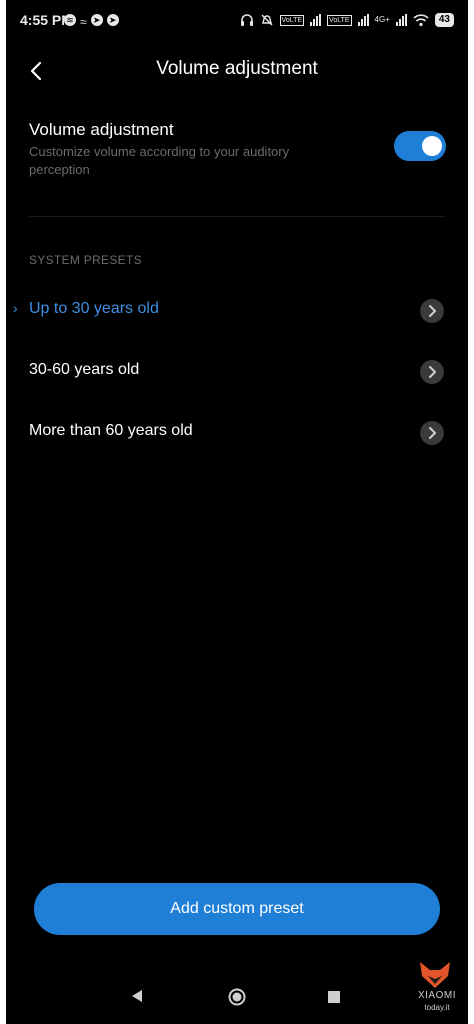 Image resolution: width=474 pixels, height=1024 pixels. I want to click on fox-logo-icon, so click(435, 975).